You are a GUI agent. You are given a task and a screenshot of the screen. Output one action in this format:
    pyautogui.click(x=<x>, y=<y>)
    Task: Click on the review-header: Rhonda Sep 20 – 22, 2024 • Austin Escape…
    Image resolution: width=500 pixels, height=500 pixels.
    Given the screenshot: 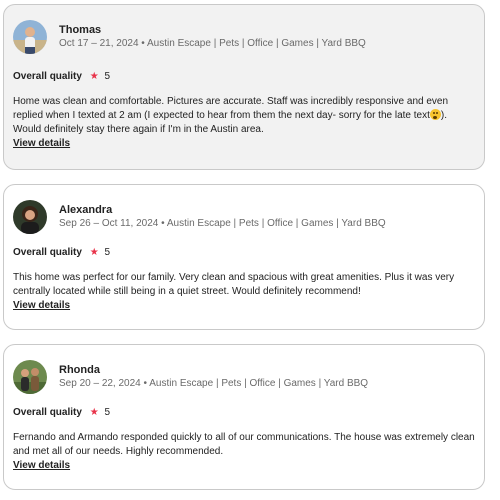 What is the action you would take?
    pyautogui.click(x=190, y=377)
    